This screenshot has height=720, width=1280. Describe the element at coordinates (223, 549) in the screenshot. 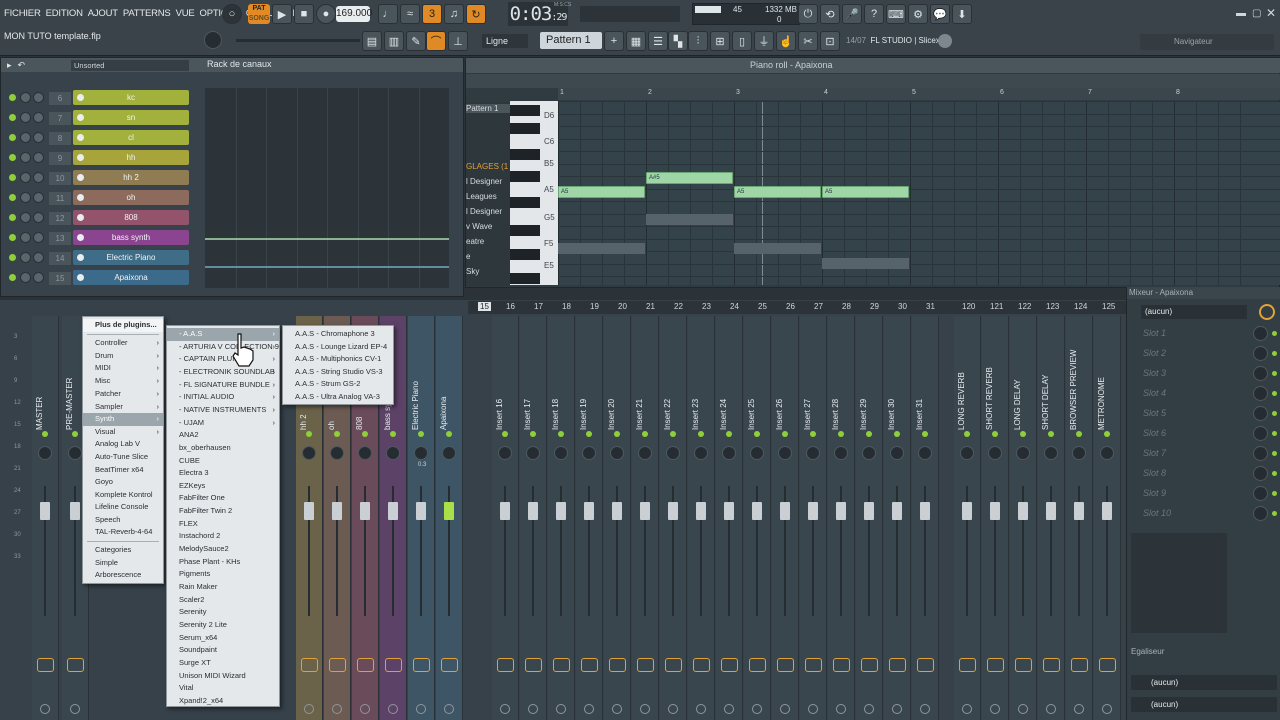

I see `menu2-item: MelodySauce2` at that location.